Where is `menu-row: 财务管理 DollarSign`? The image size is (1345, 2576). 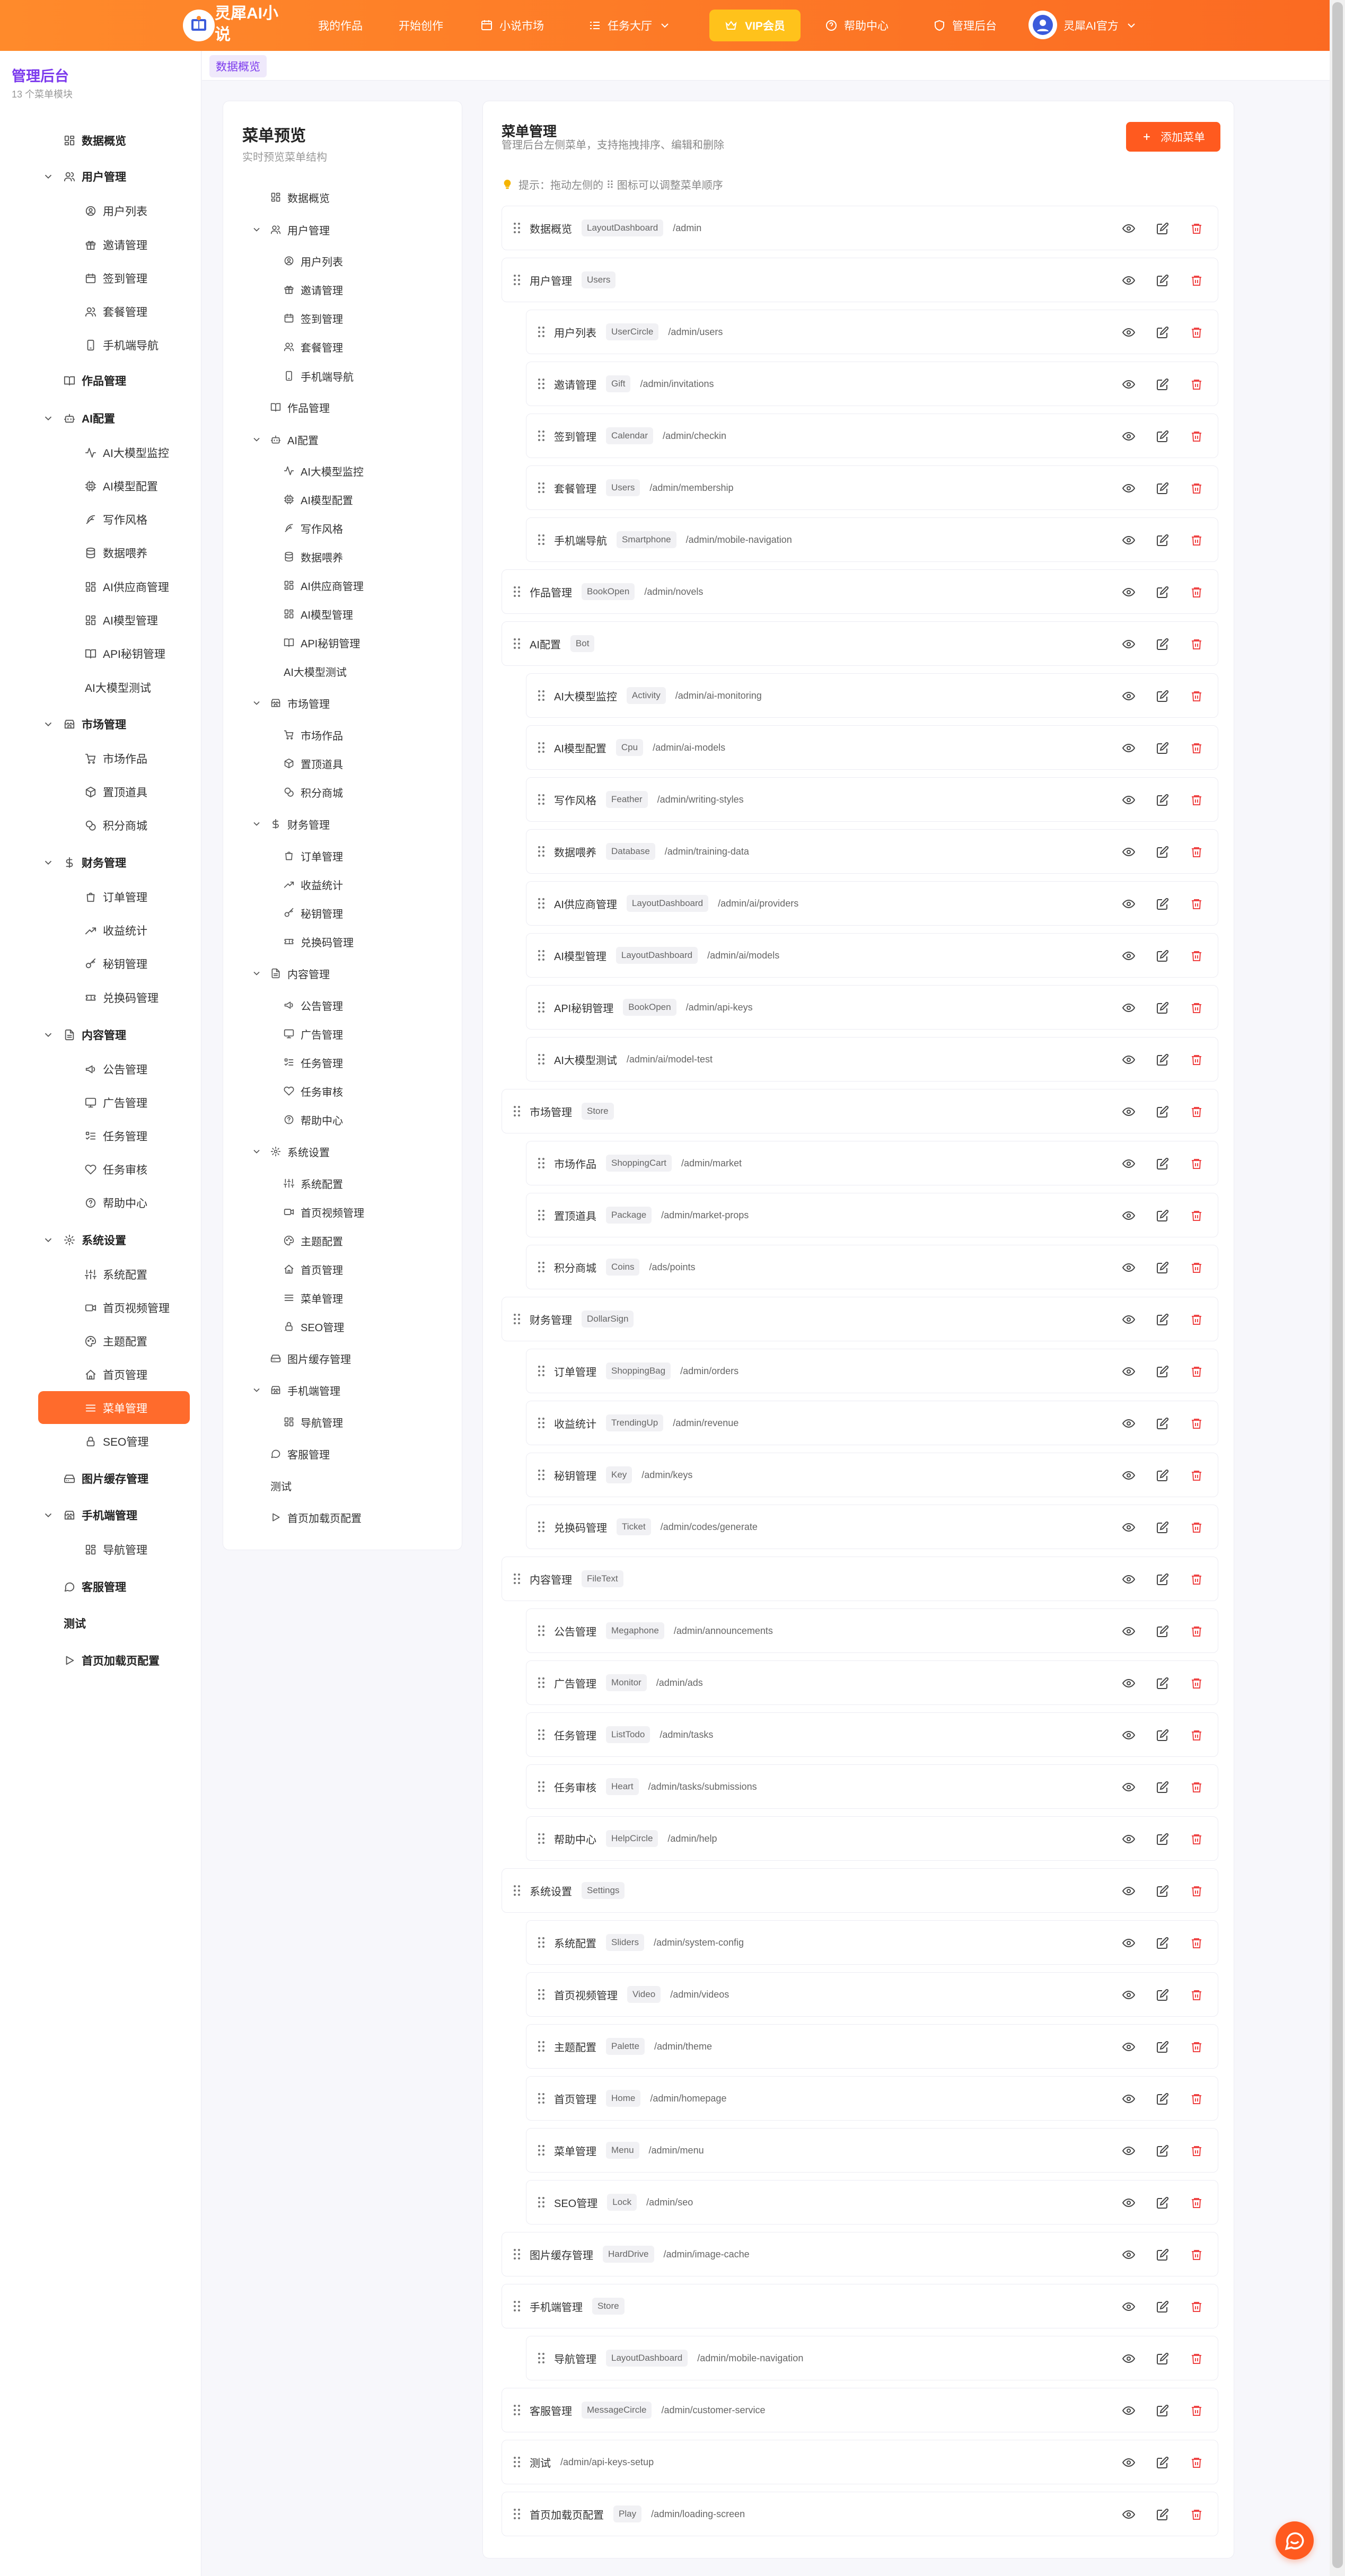
menu-row: 财务管理 DollarSign is located at coordinates (860, 1319).